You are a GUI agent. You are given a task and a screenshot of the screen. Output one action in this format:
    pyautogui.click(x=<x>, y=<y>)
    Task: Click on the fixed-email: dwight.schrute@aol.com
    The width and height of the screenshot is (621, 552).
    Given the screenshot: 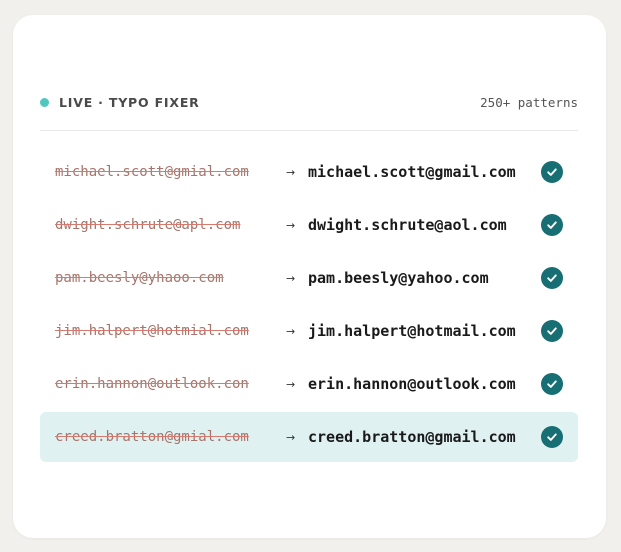 What is the action you would take?
    pyautogui.click(x=407, y=225)
    